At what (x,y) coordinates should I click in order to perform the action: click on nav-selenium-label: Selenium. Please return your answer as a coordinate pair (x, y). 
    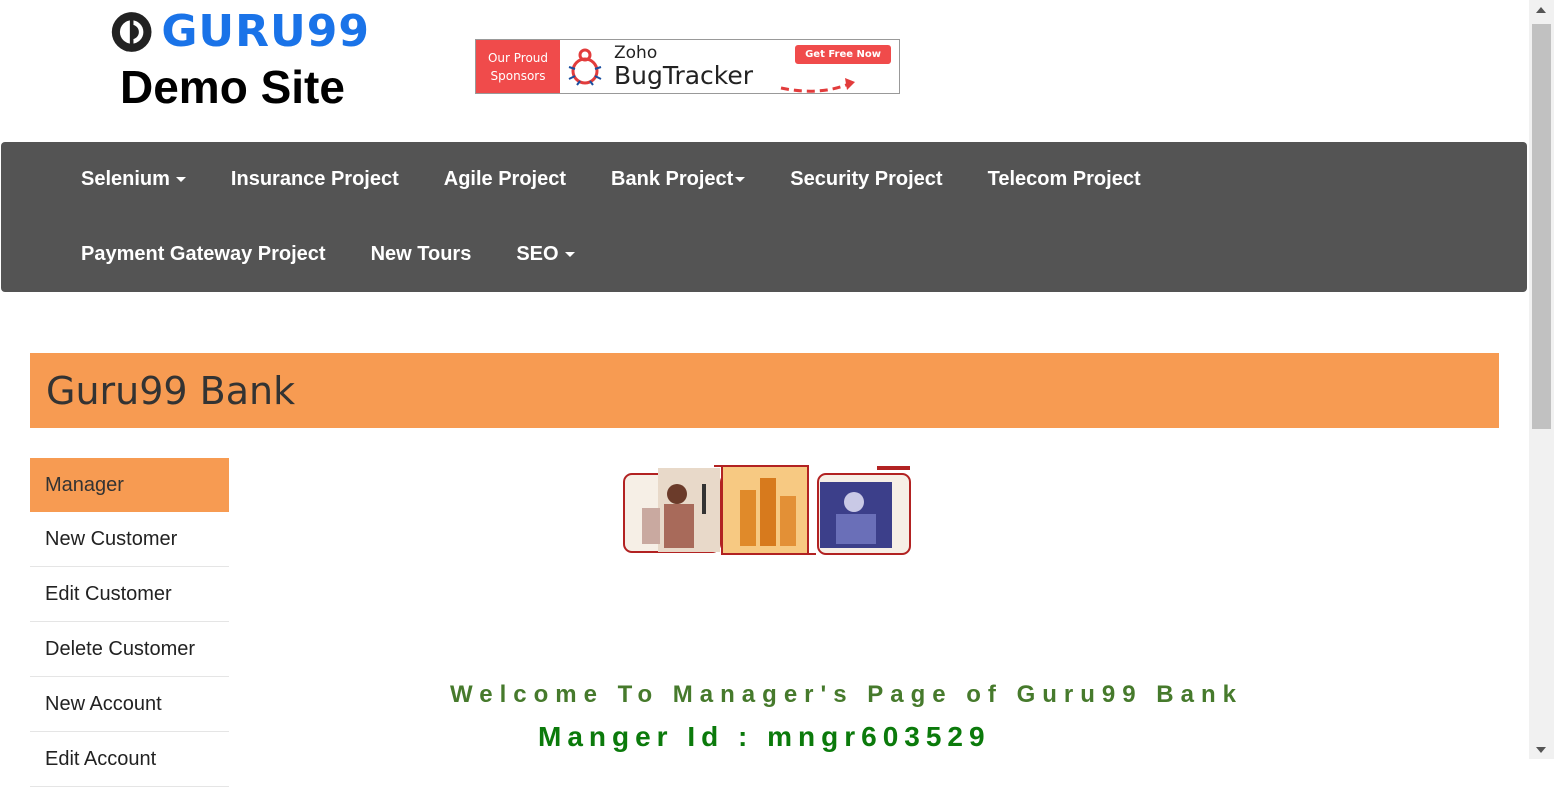
    Looking at the image, I should click on (125, 178).